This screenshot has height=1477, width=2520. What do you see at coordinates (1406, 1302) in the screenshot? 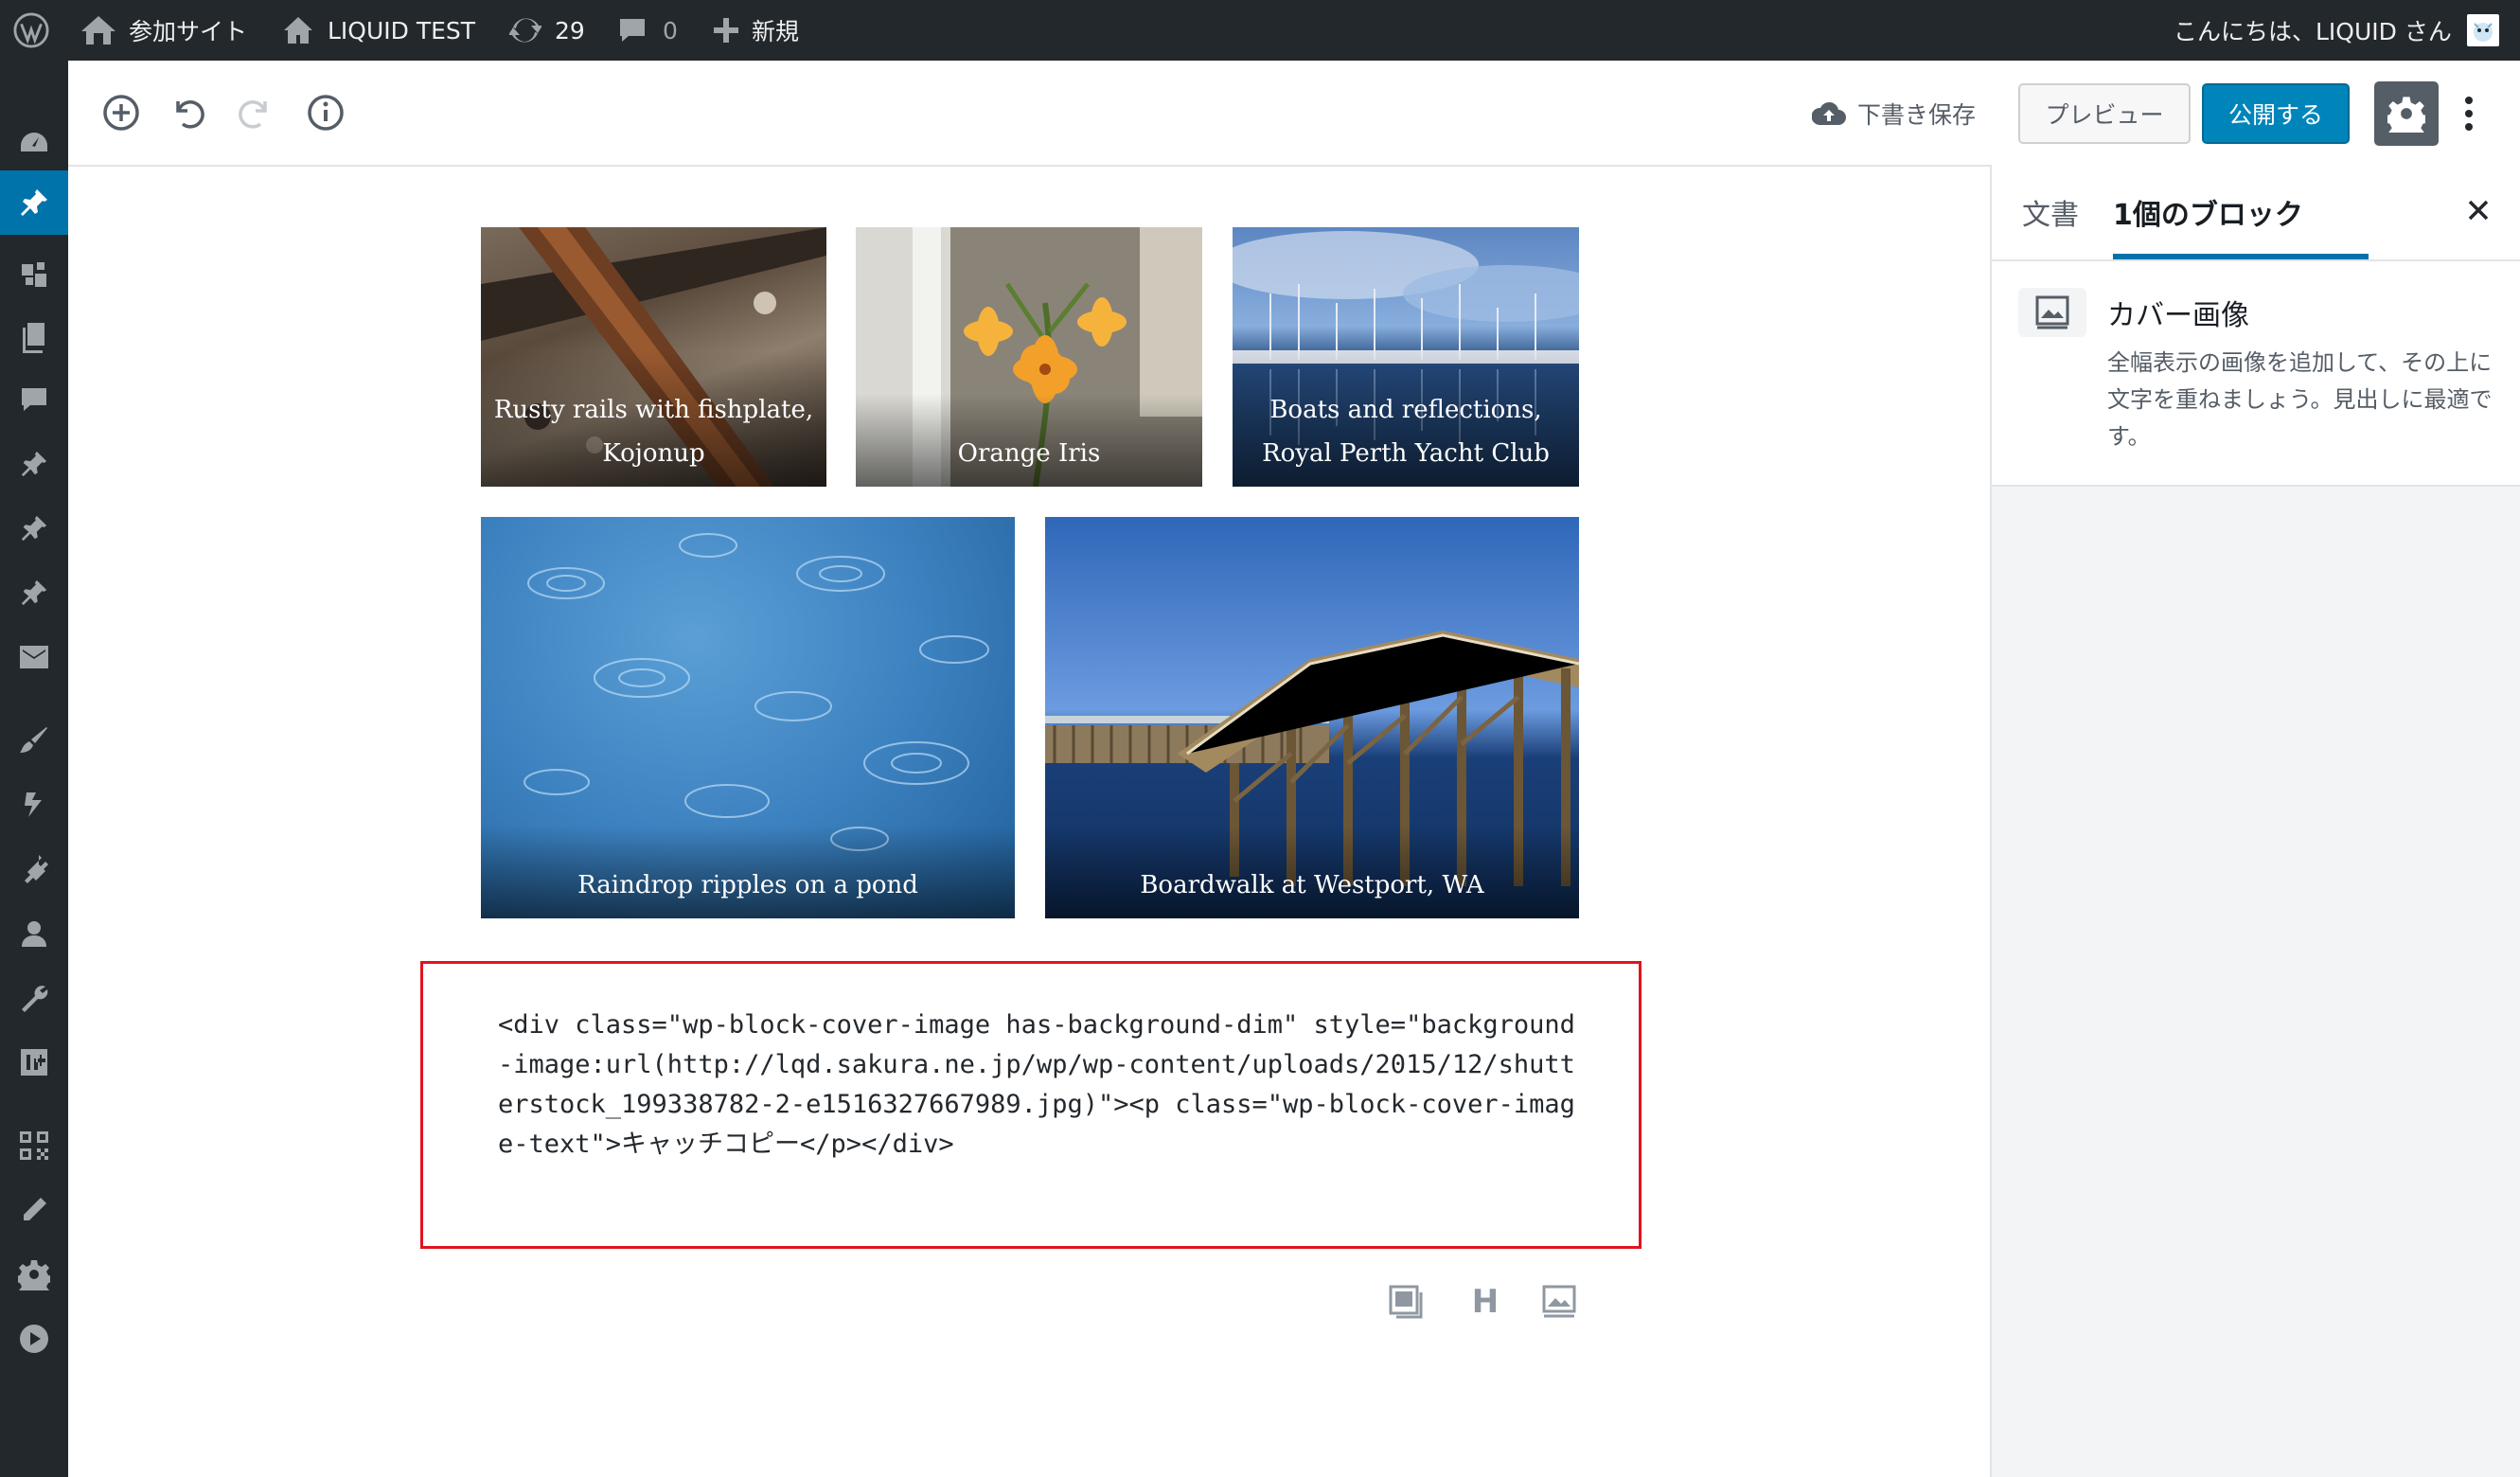
I see `insert-gallery-button` at bounding box center [1406, 1302].